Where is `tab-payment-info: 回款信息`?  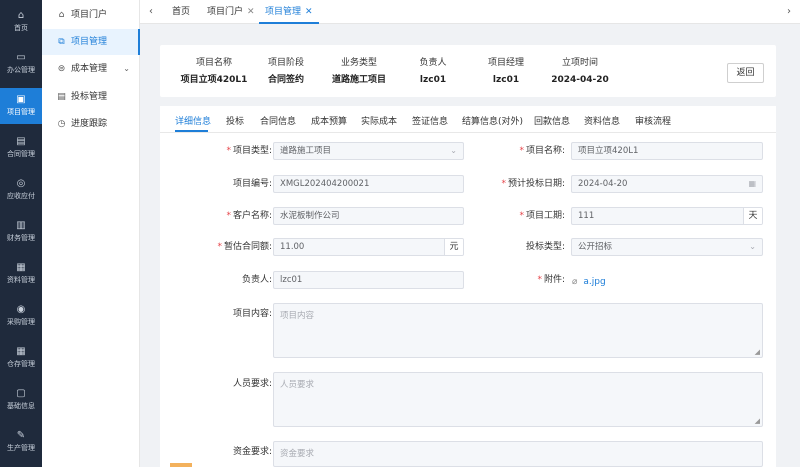 tab-payment-info: 回款信息 is located at coordinates (552, 120).